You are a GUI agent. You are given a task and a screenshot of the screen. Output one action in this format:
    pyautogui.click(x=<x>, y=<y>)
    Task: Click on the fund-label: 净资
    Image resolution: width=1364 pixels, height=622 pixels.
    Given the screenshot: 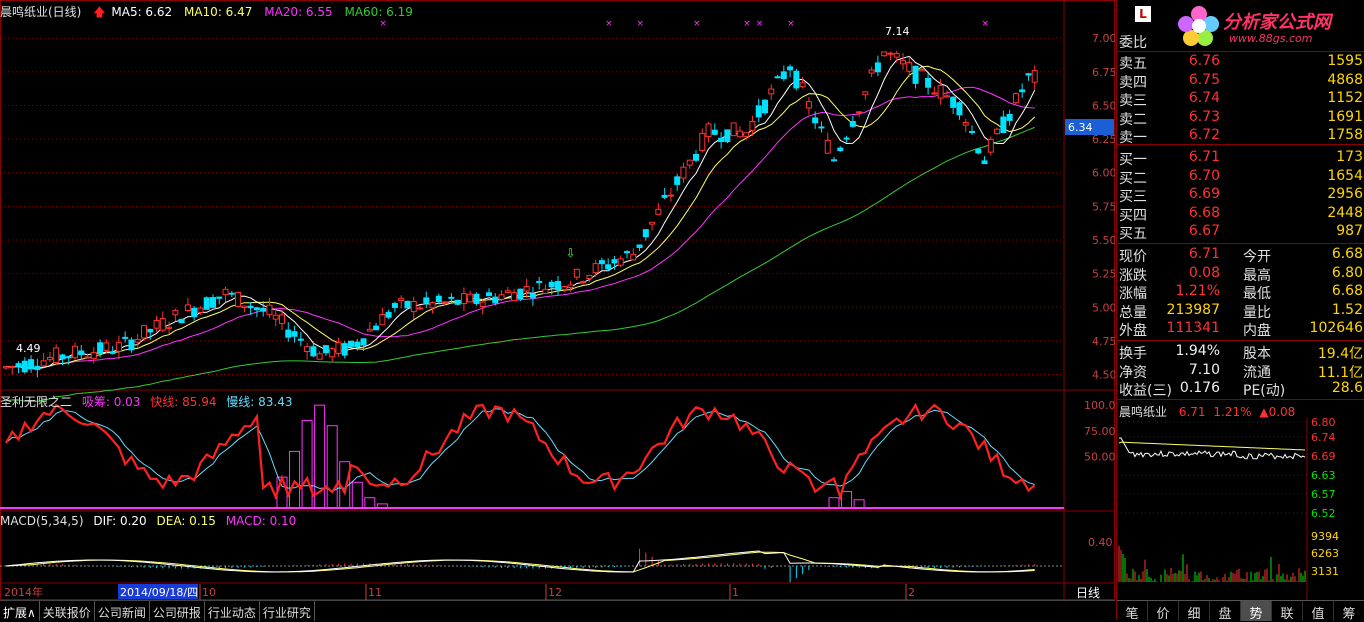 What is the action you would take?
    pyautogui.click(x=1133, y=372)
    